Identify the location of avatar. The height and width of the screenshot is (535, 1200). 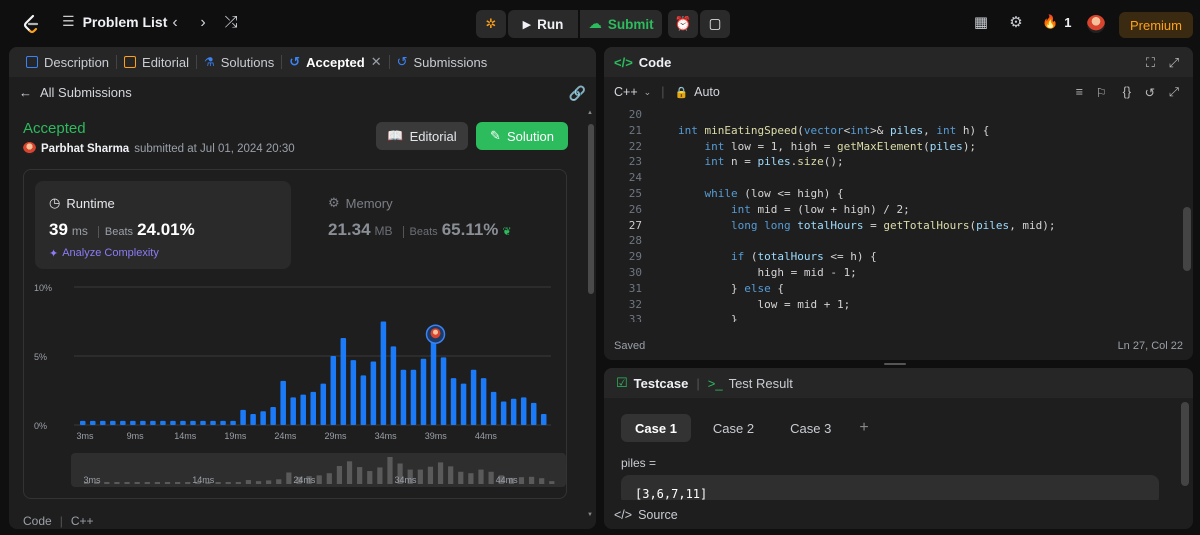
(29, 148).